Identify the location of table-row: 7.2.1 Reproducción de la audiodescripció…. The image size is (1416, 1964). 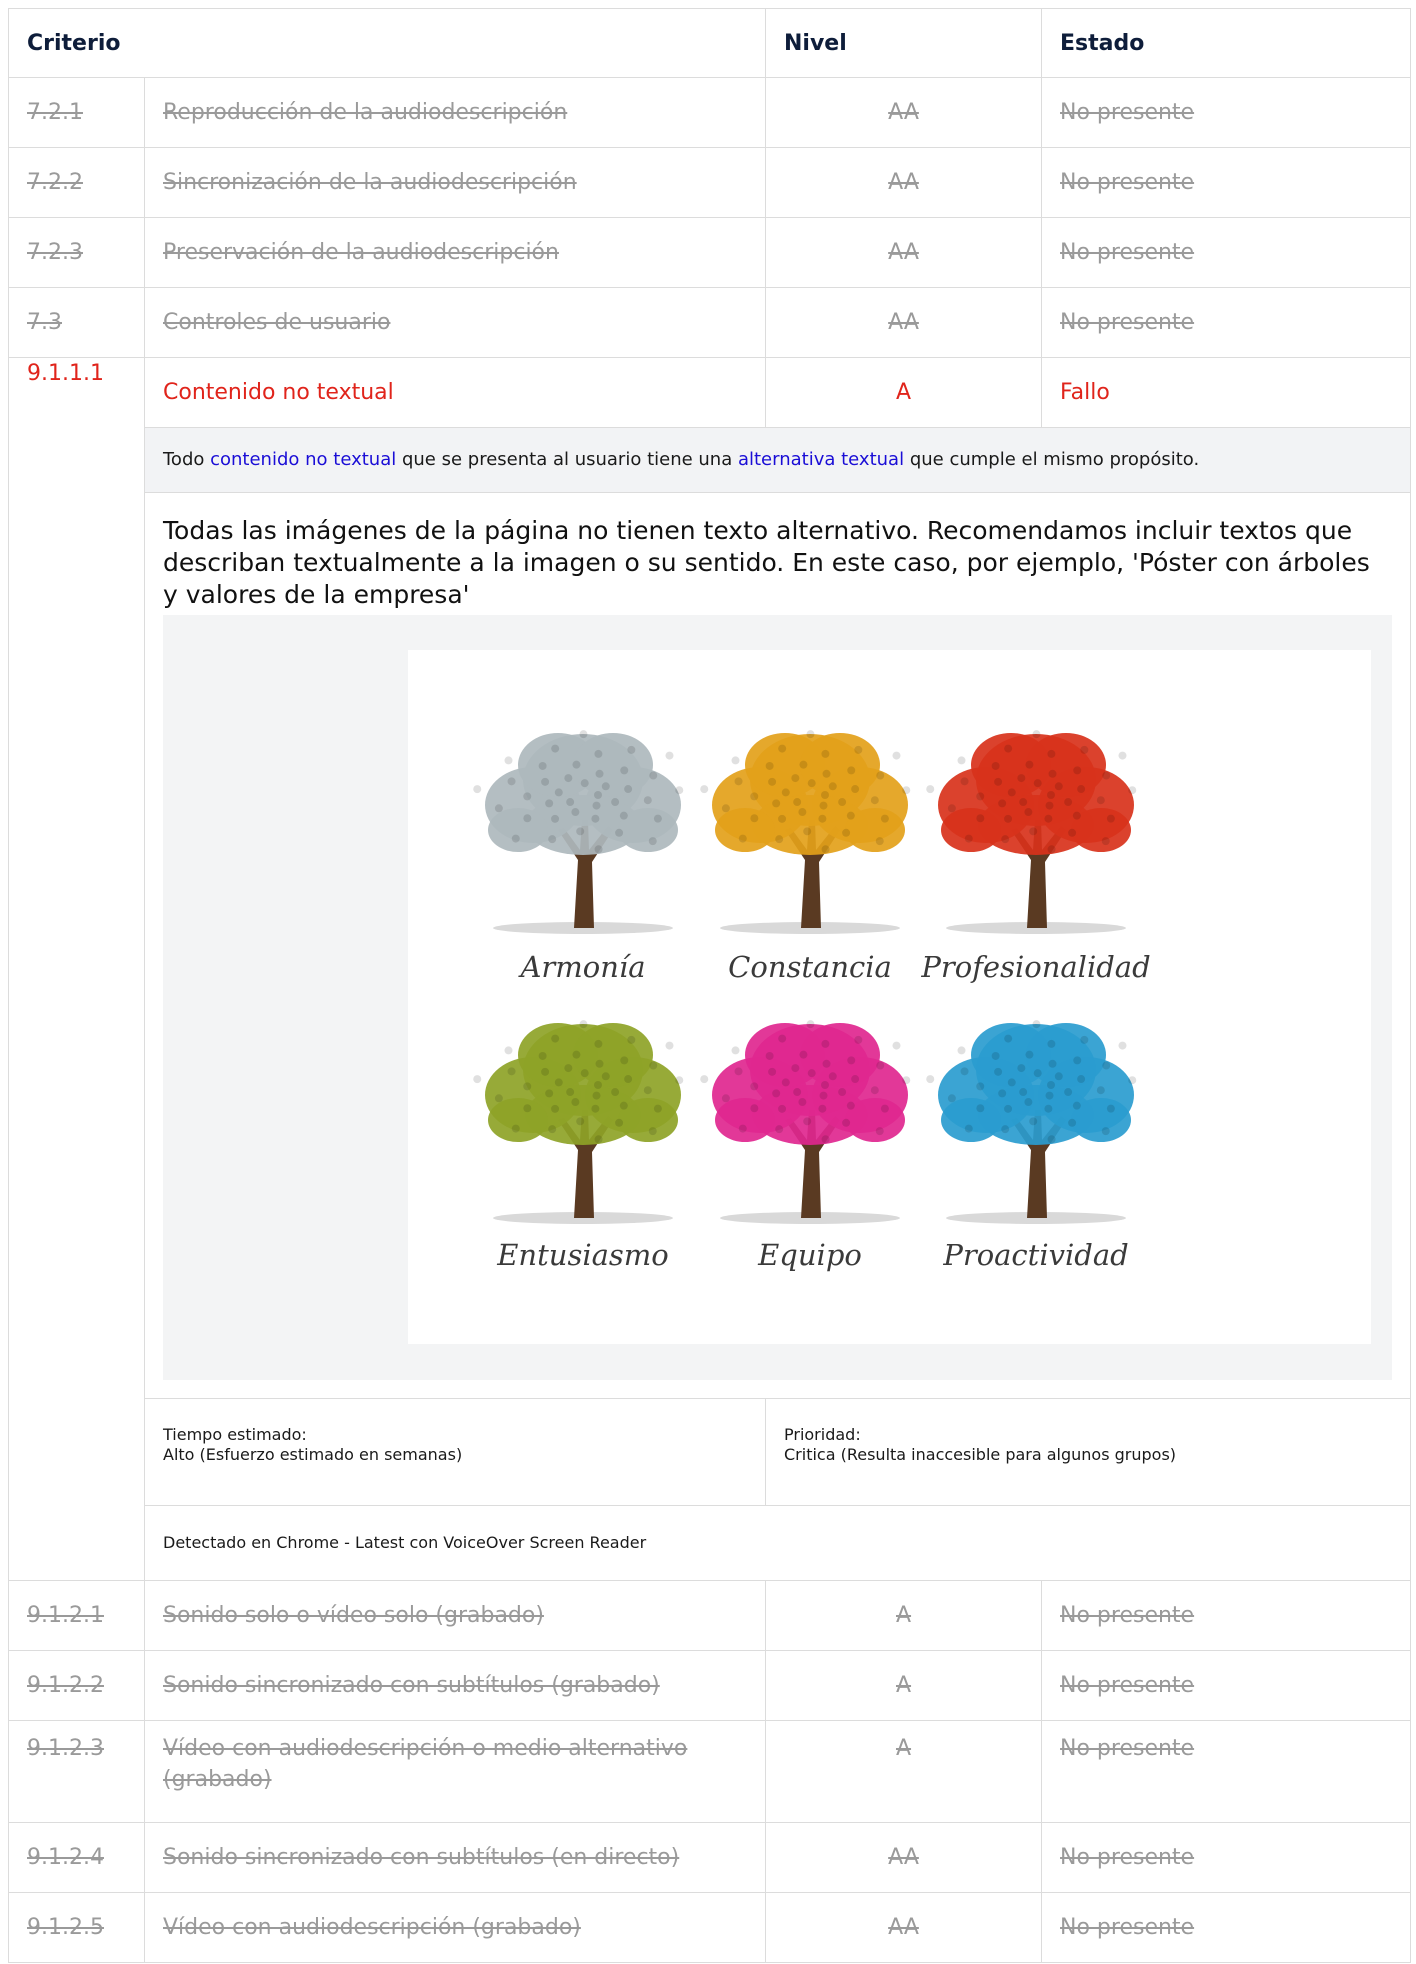
(710, 112).